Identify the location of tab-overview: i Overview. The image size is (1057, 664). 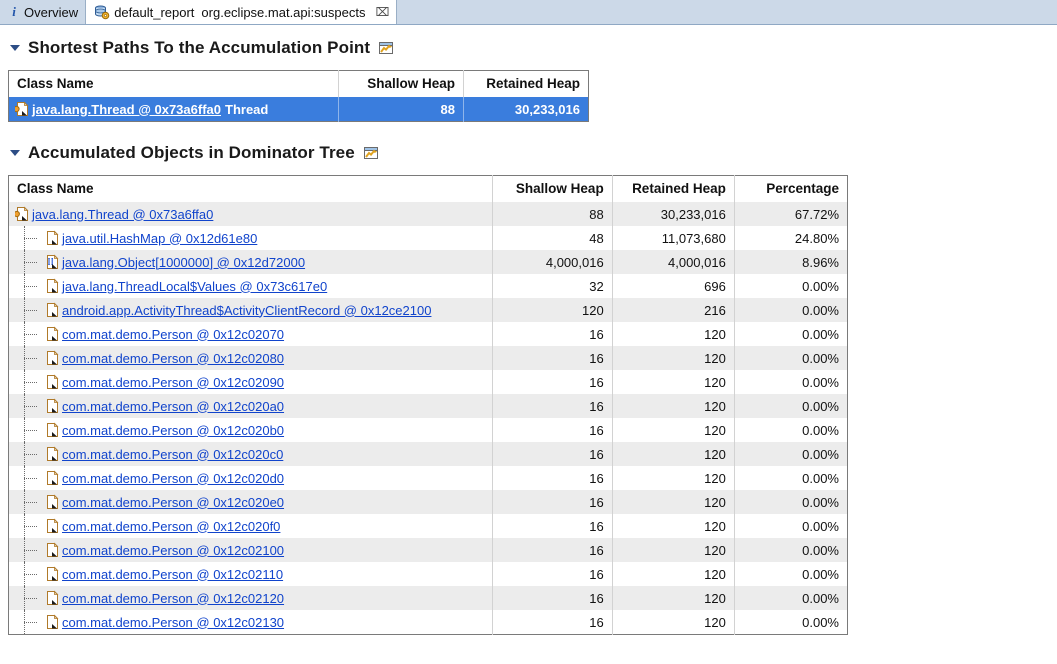
(43, 12).